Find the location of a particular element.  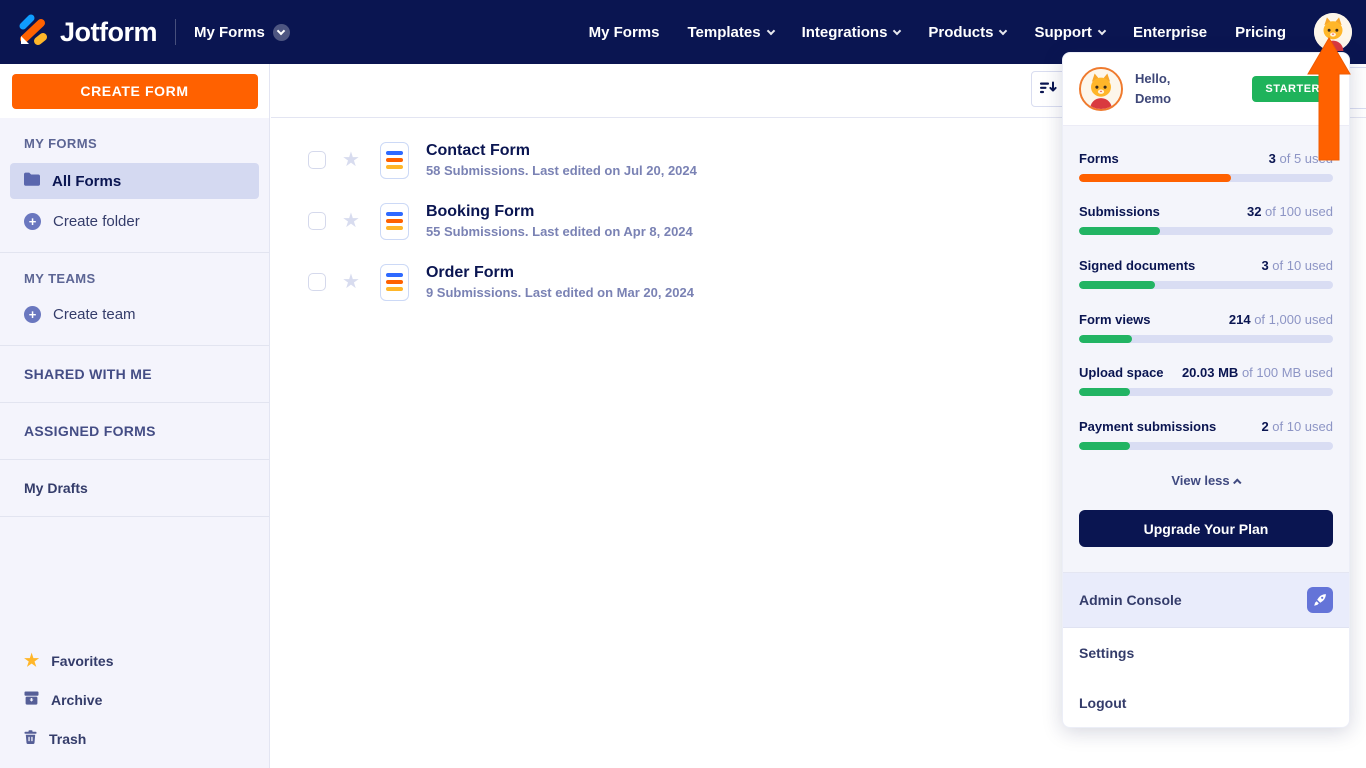

nav-enterprise: Enterprise is located at coordinates (1170, 32).